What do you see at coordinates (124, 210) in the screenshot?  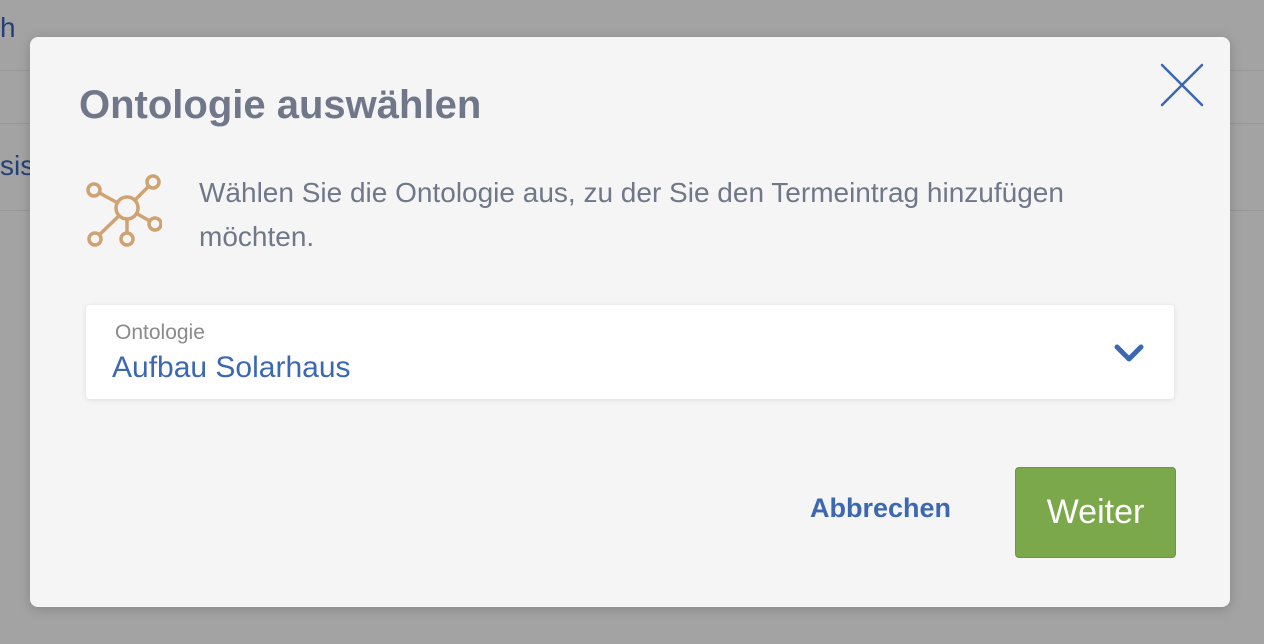 I see `ontology-network-icon` at bounding box center [124, 210].